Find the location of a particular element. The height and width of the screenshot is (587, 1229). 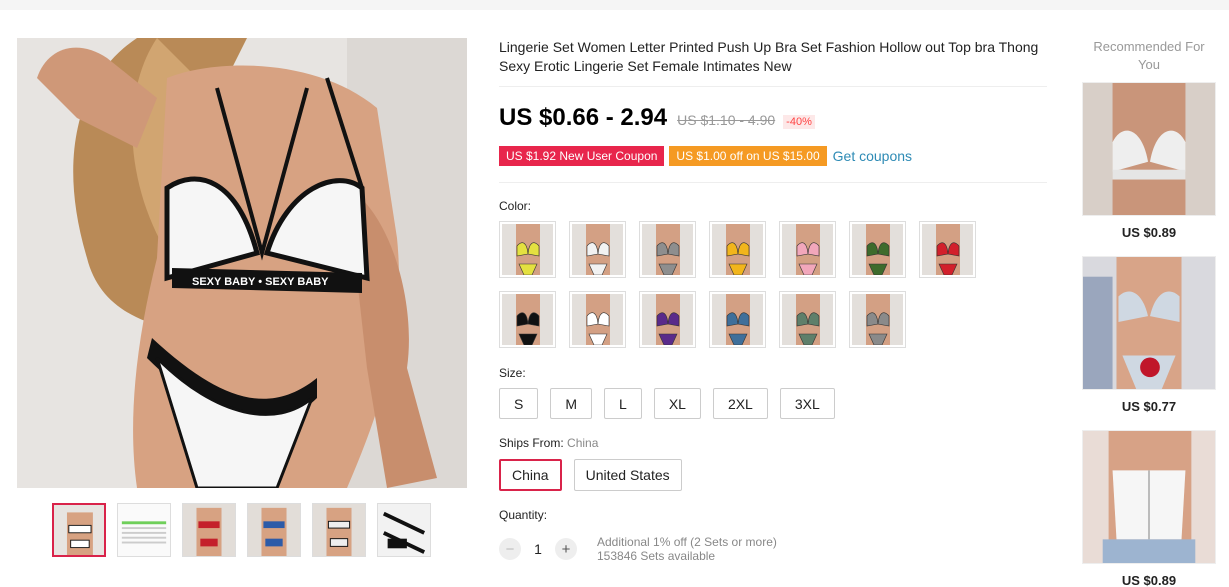

current-price: US $0.66 - 2.94 is located at coordinates (583, 117).